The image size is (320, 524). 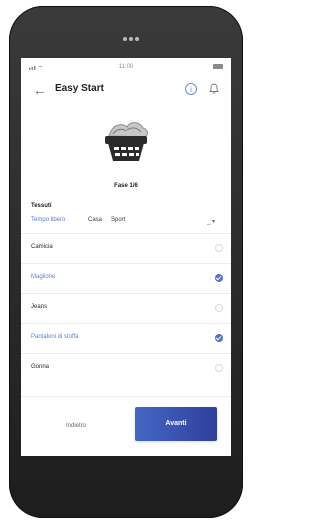 I want to click on laundry-basket-icon, so click(x=126, y=141).